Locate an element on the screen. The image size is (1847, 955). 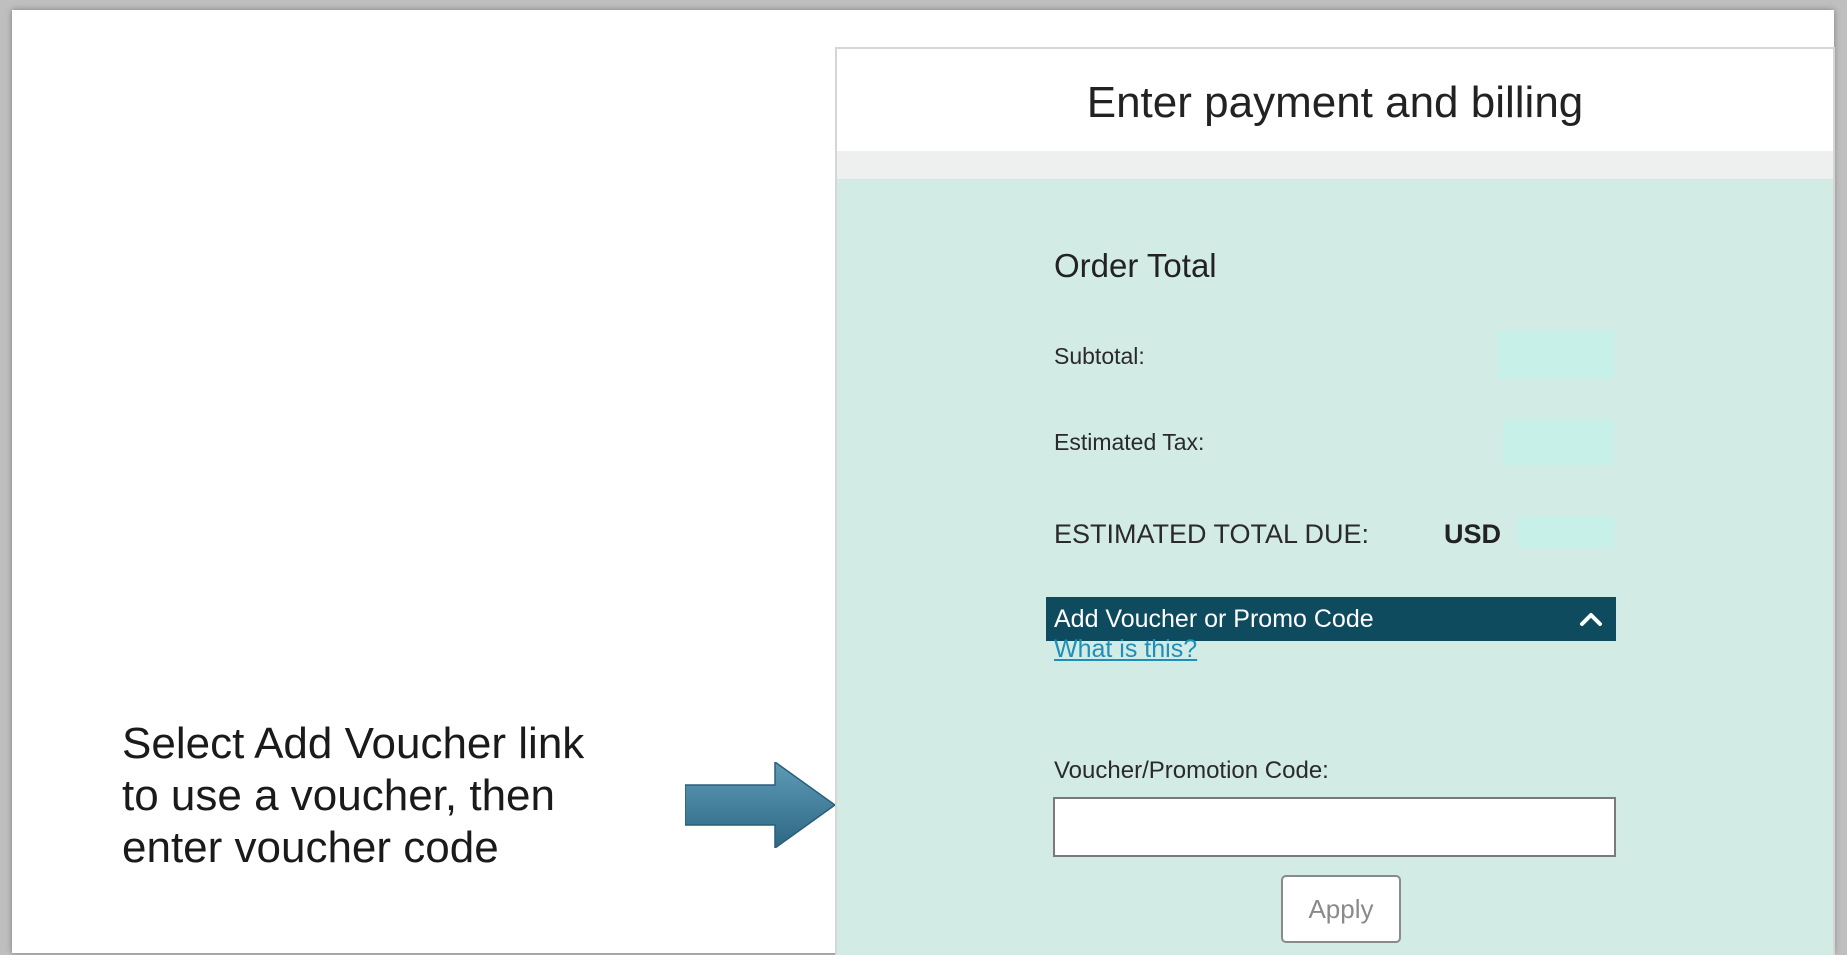
estimated-total-value is located at coordinates (1566, 532).